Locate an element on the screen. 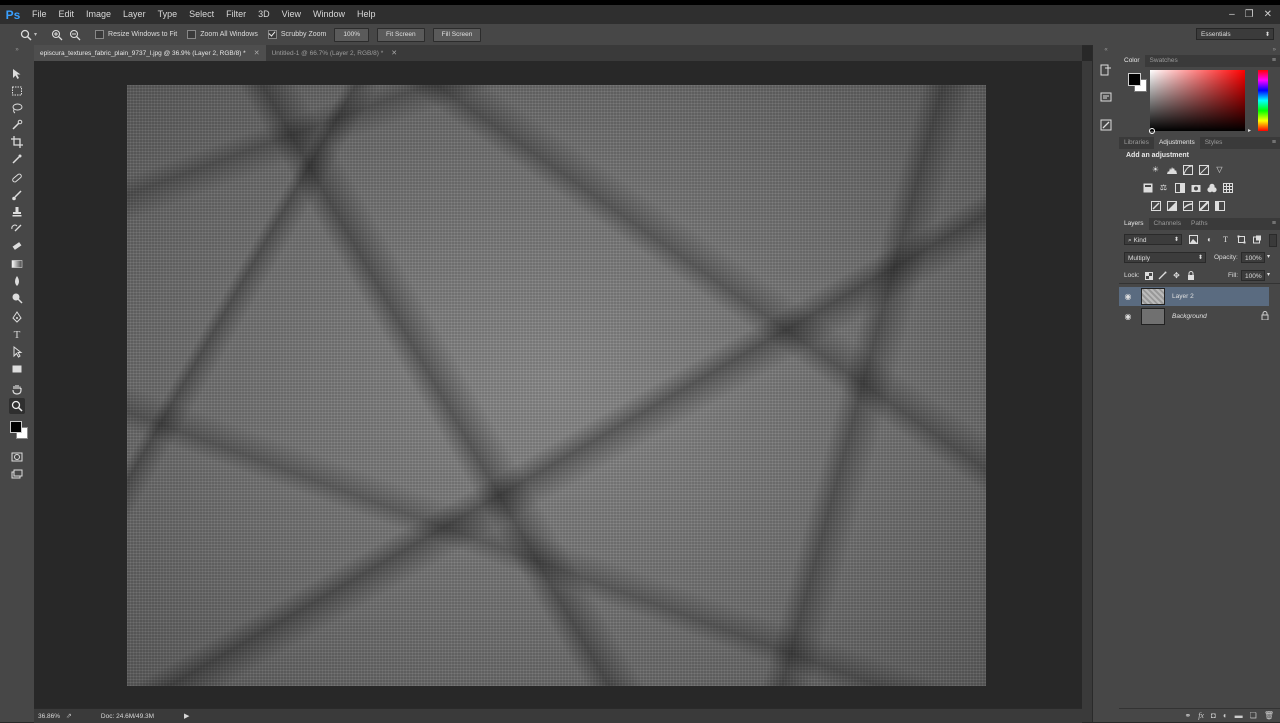 The image size is (1280, 723). restore-button: ❐ is located at coordinates (1249, 14).